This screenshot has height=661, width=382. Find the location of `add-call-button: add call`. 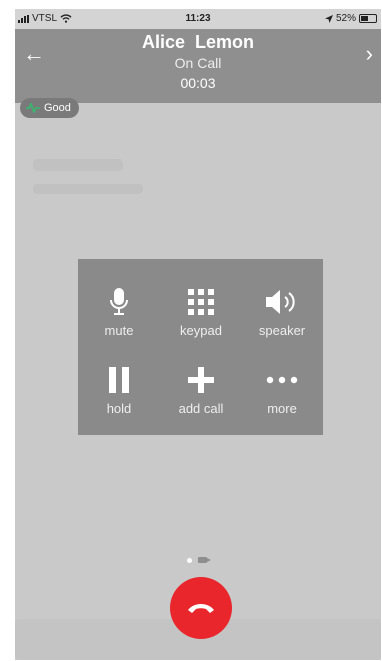

add-call-button: add call is located at coordinates (201, 384).